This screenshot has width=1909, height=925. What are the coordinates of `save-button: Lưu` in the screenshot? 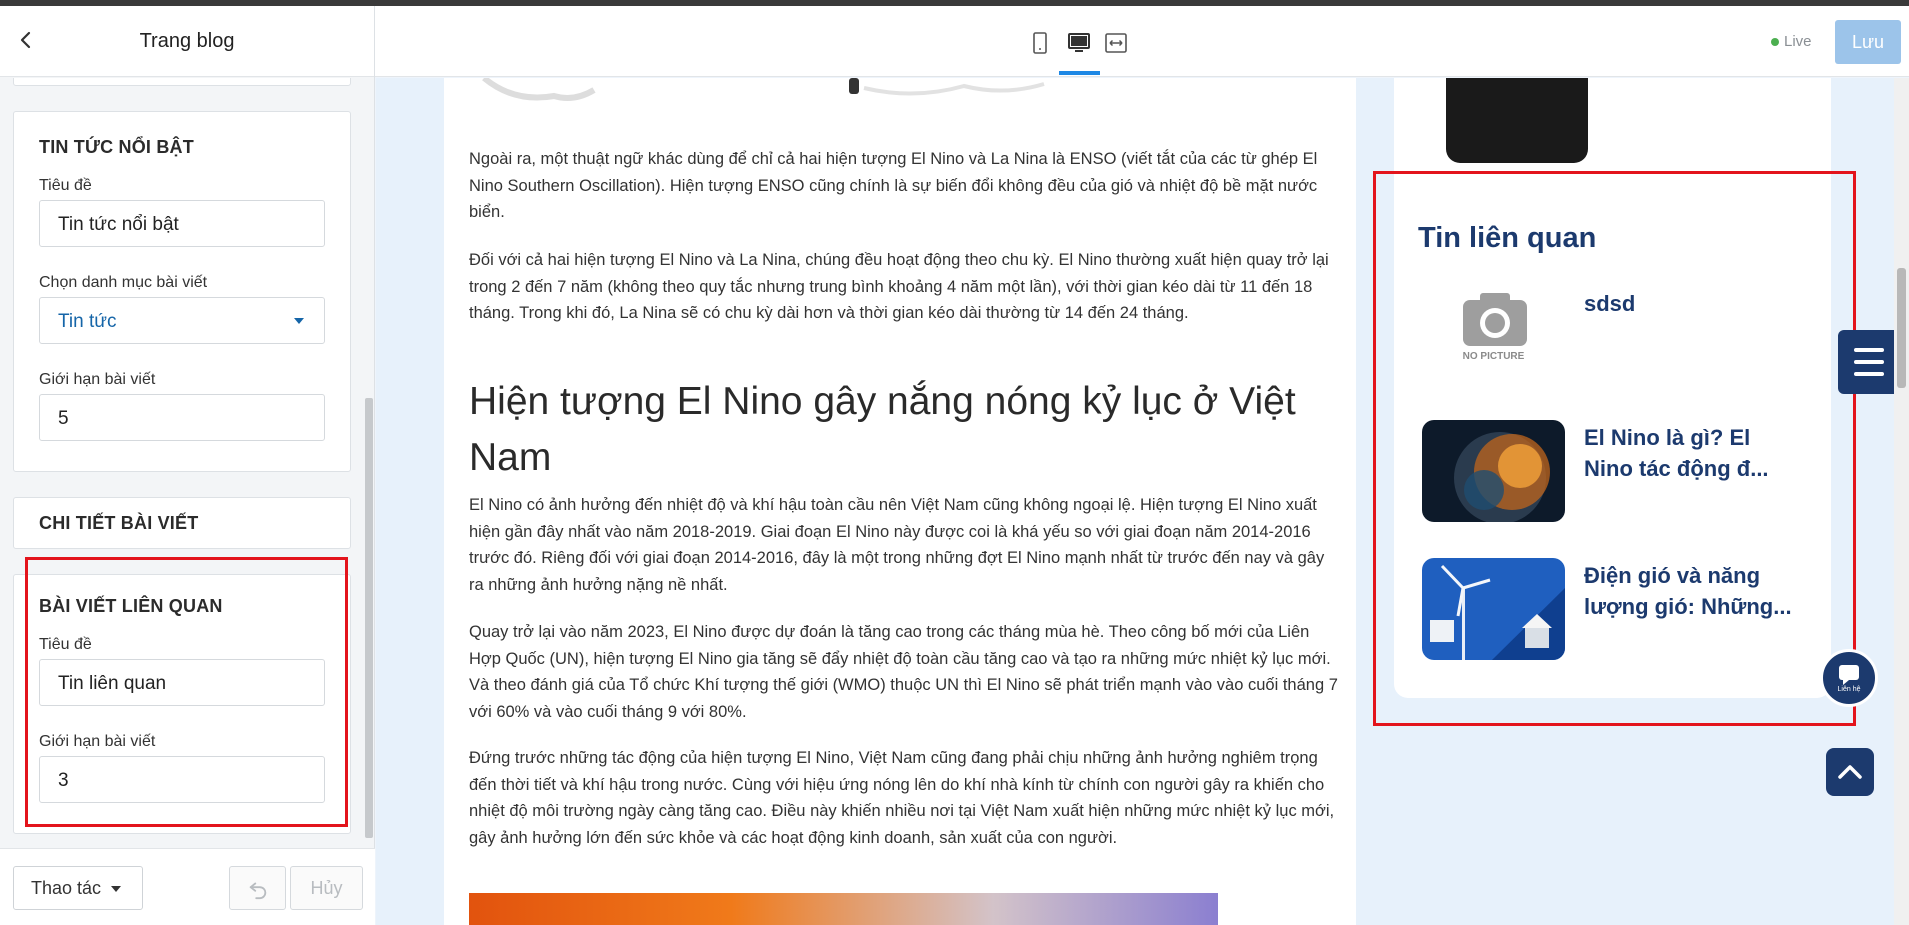 It's located at (1868, 42).